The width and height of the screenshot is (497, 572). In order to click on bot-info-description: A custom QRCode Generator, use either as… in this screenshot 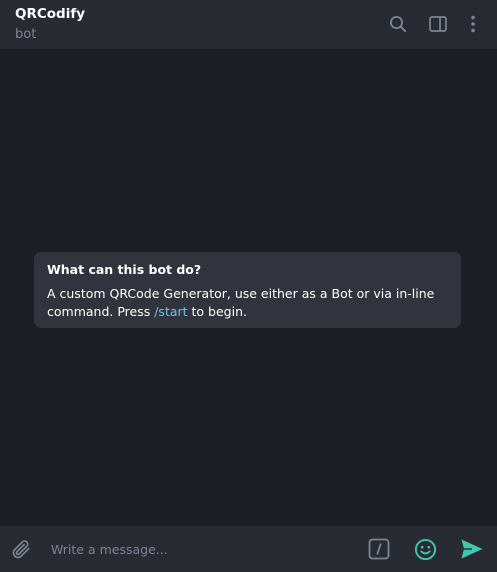, I will do `click(247, 303)`.